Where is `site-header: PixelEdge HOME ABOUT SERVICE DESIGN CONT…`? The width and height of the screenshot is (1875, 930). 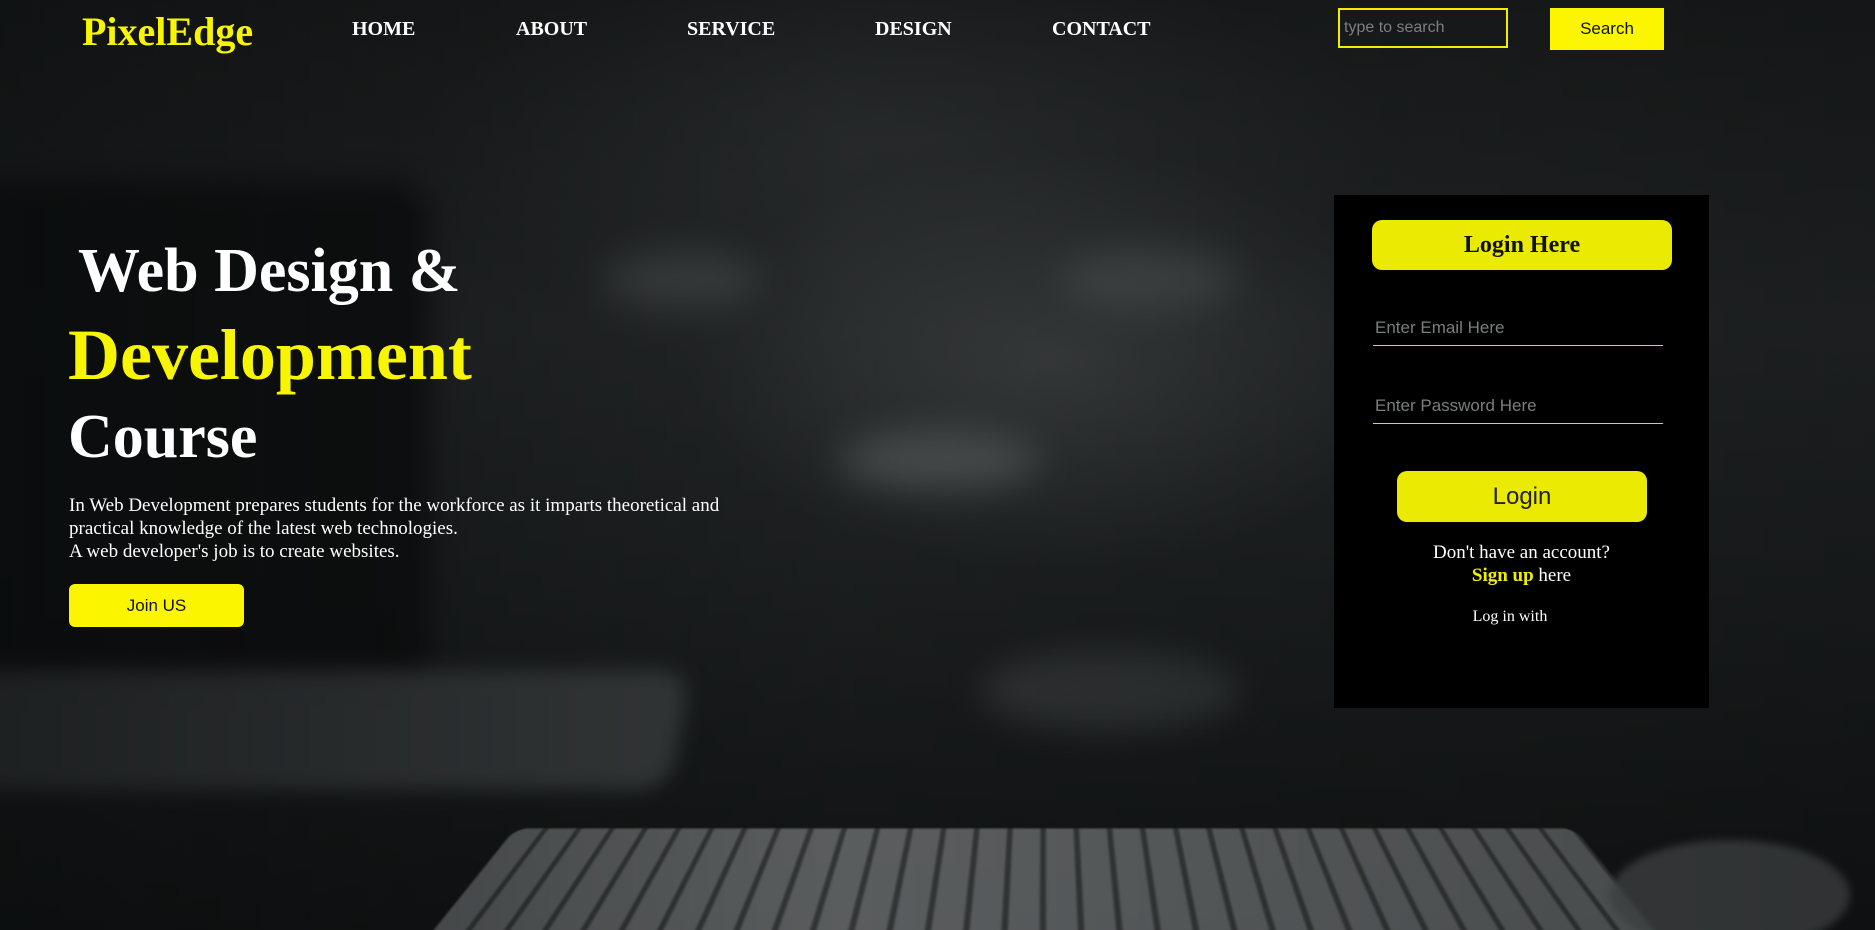
site-header: PixelEdge HOME ABOUT SERVICE DESIGN CONT… is located at coordinates (937, 30).